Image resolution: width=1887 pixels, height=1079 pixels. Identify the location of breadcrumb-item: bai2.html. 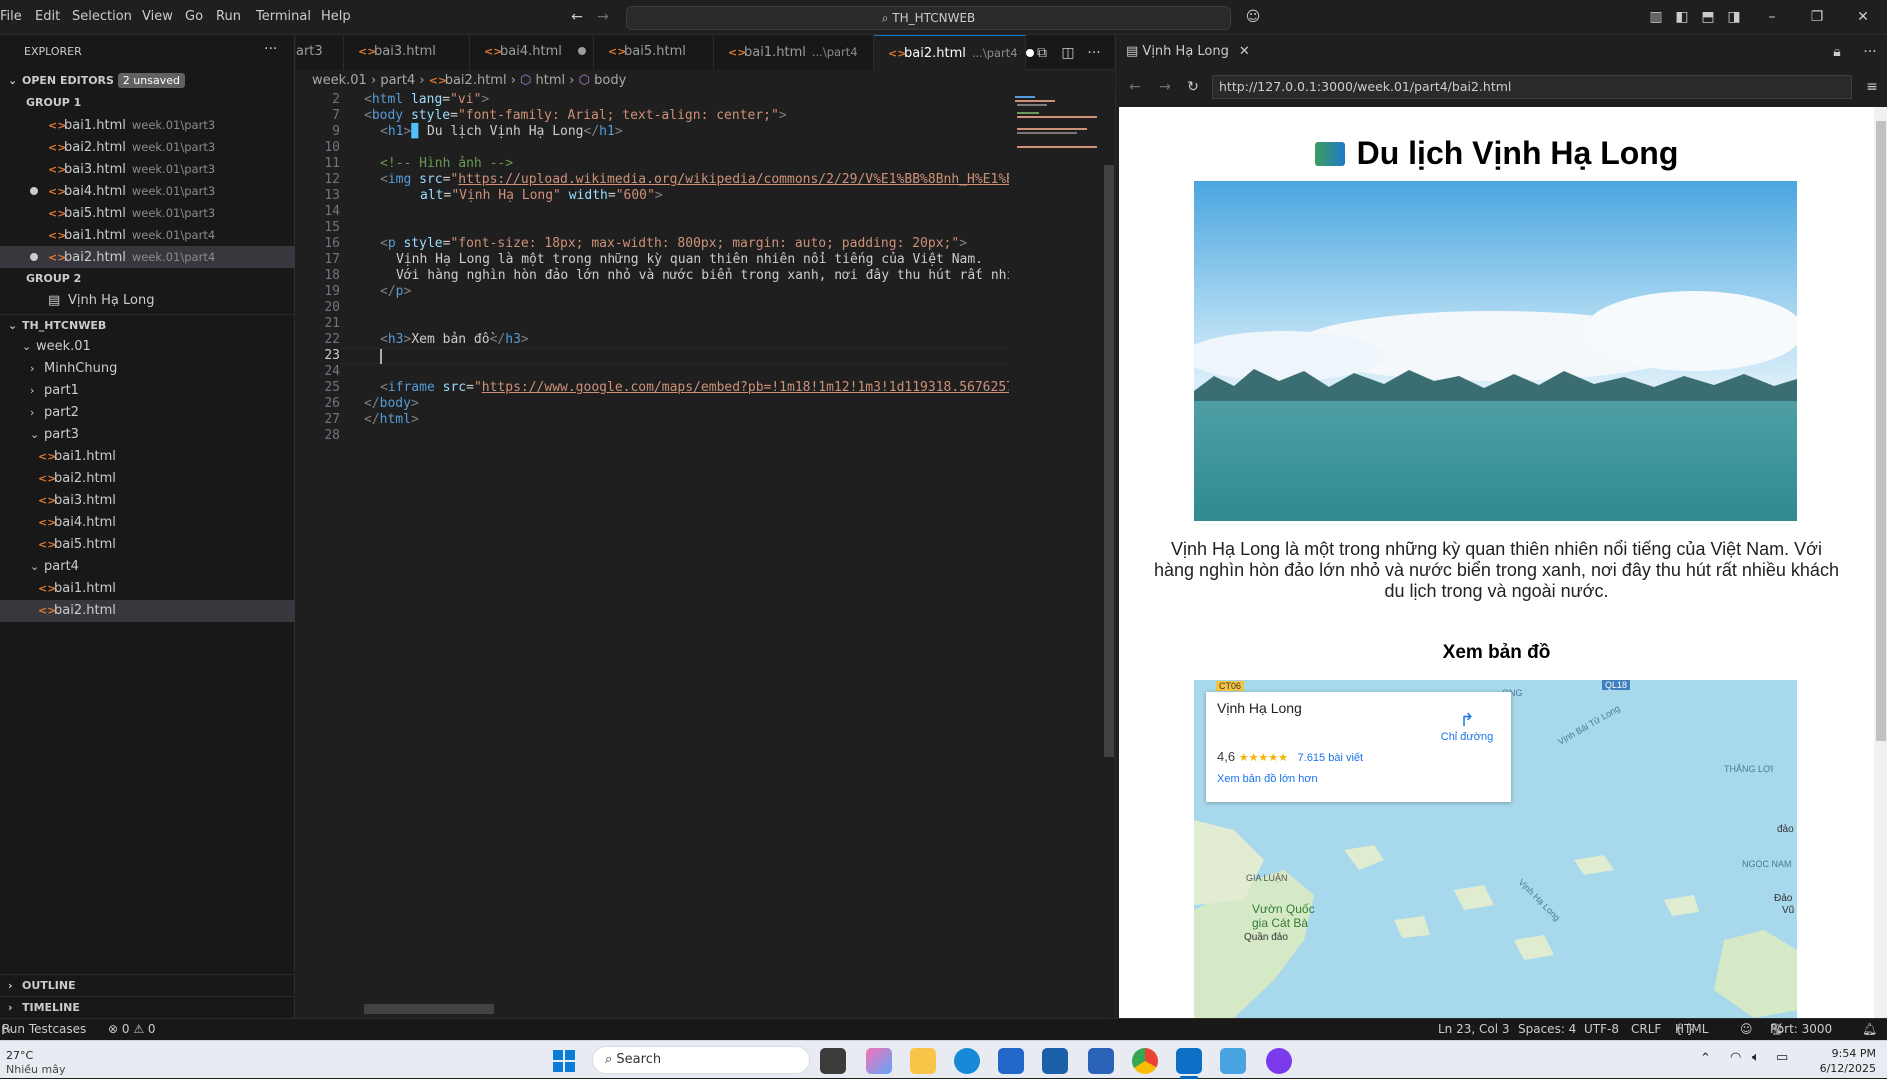
(476, 80).